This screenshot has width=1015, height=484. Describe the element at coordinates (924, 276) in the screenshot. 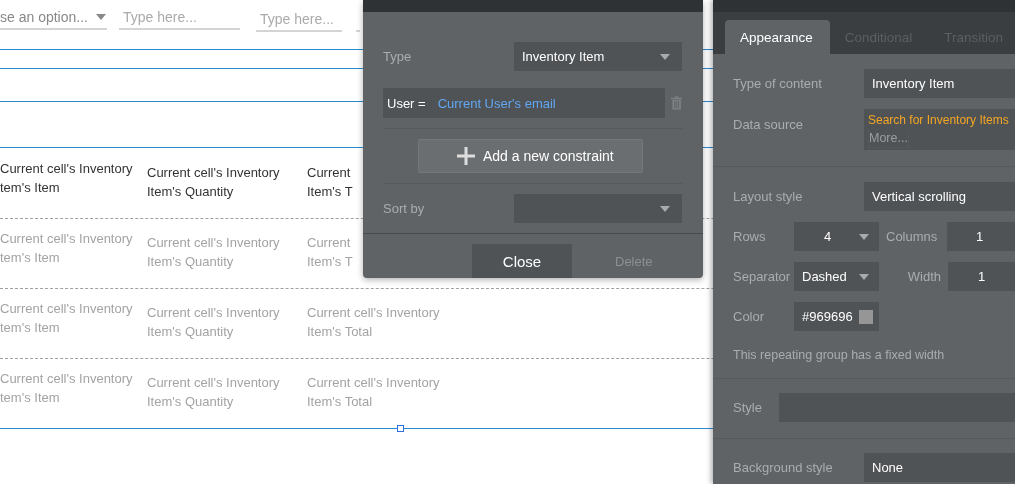

I see `field-label: Width` at that location.